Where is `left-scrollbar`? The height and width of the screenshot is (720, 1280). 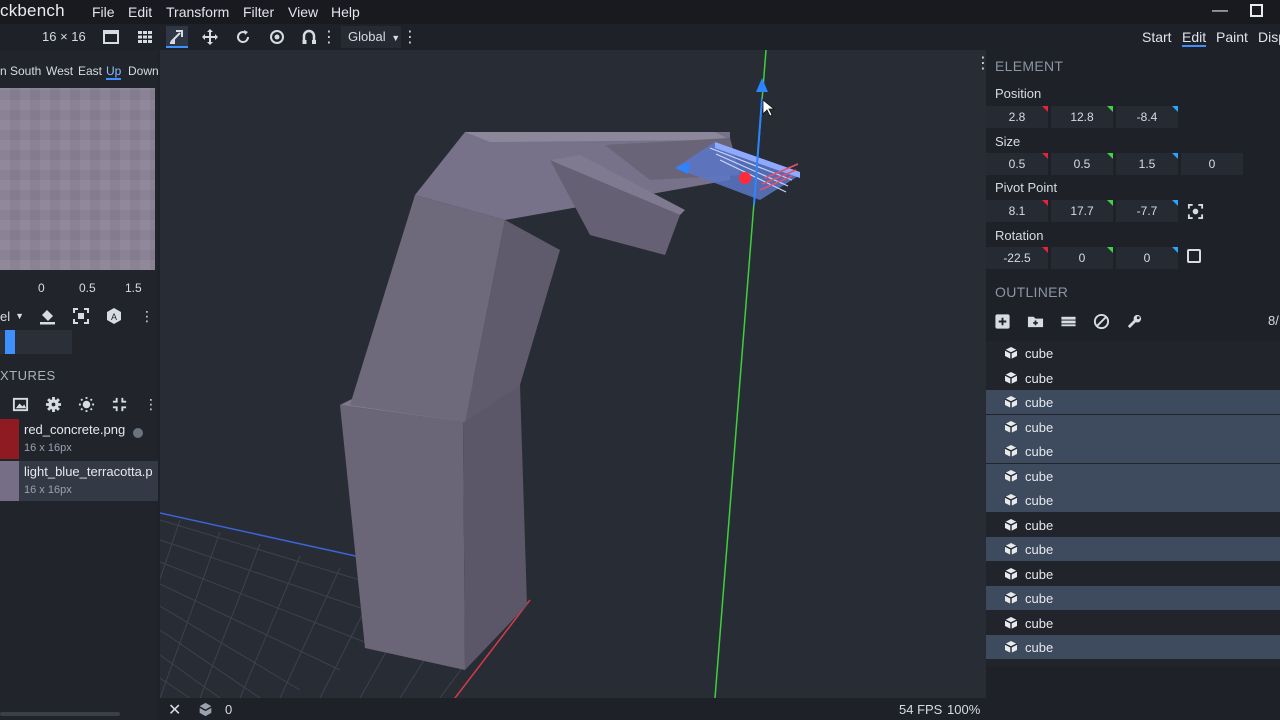 left-scrollbar is located at coordinates (60, 714).